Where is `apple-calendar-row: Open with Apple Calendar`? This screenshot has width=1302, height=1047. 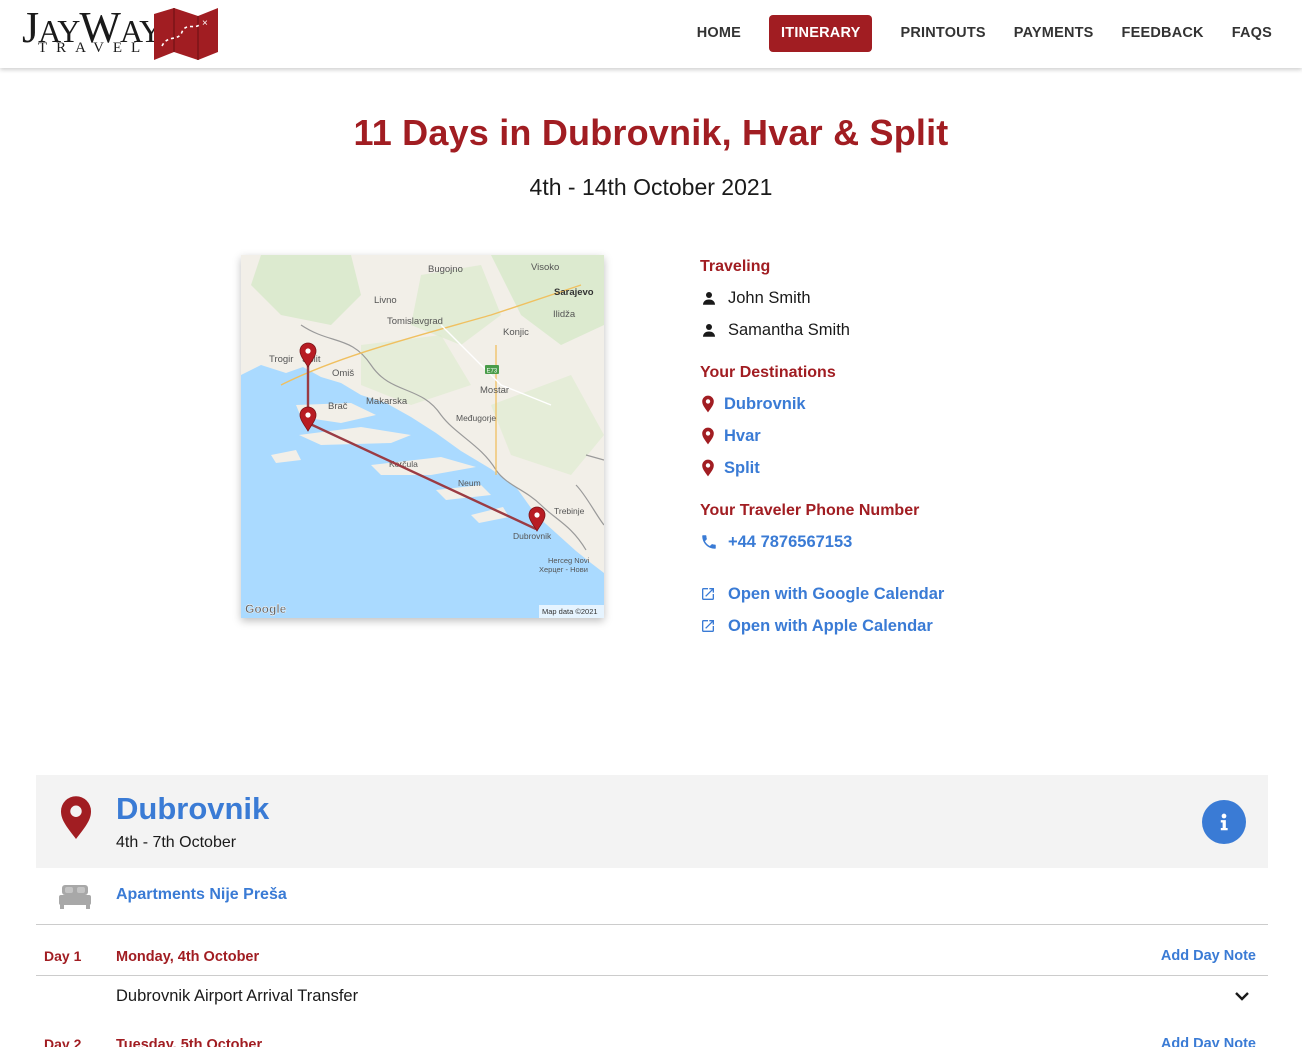
apple-calendar-row: Open with Apple Calendar is located at coordinates (910, 626).